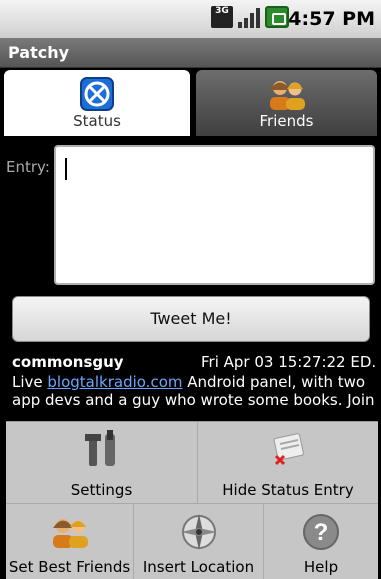  I want to click on tweet-date: Fri Apr 03 15:27:22 ED.., so click(288, 362).